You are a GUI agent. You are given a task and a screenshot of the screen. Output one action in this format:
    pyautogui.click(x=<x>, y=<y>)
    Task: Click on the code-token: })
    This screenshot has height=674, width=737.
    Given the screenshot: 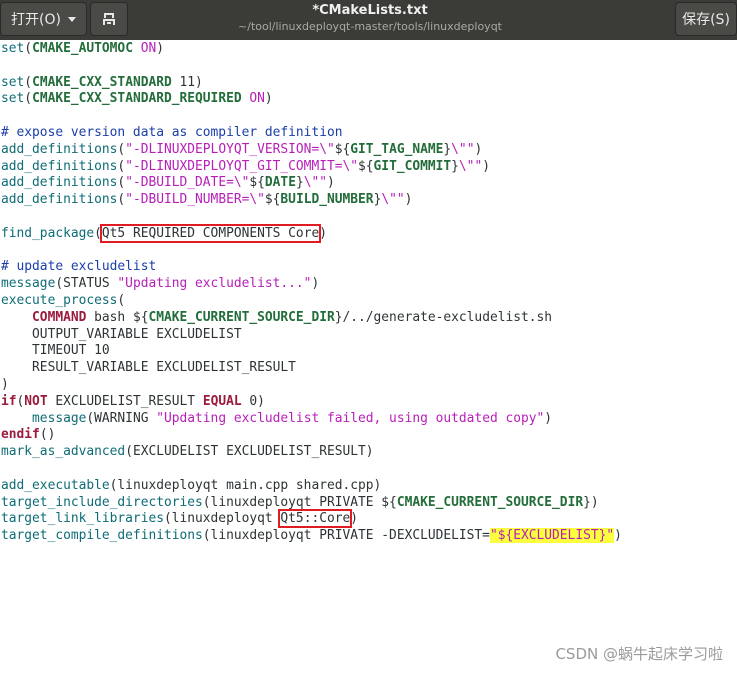 What is the action you would take?
    pyautogui.click(x=591, y=502)
    